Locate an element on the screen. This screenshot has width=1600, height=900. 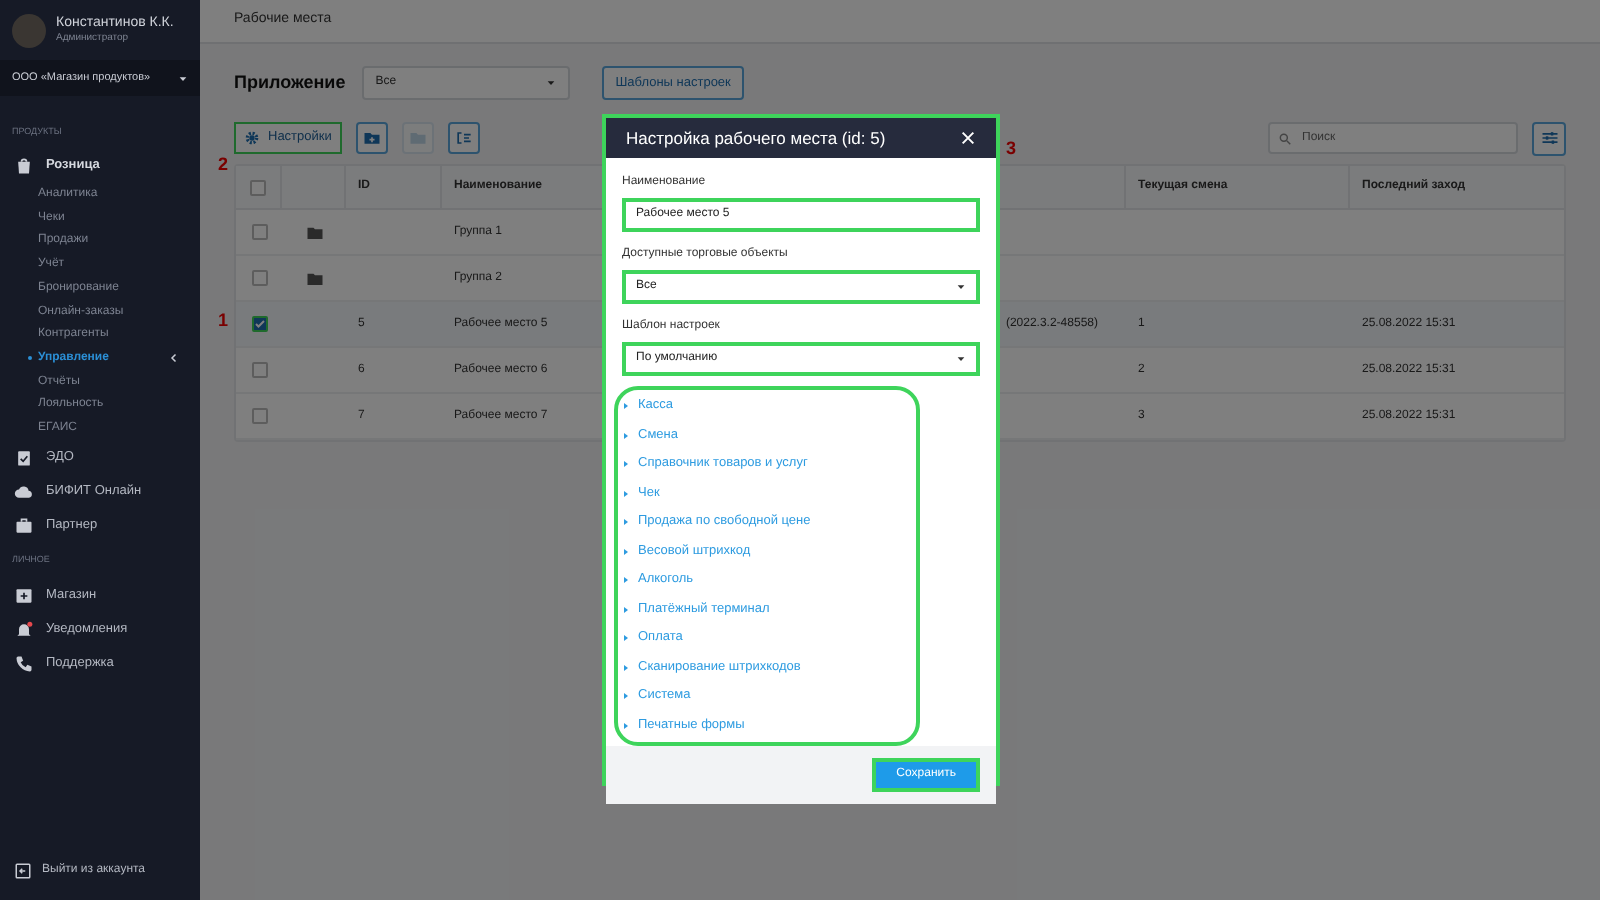
sliders-icon is located at coordinates (1549, 138).